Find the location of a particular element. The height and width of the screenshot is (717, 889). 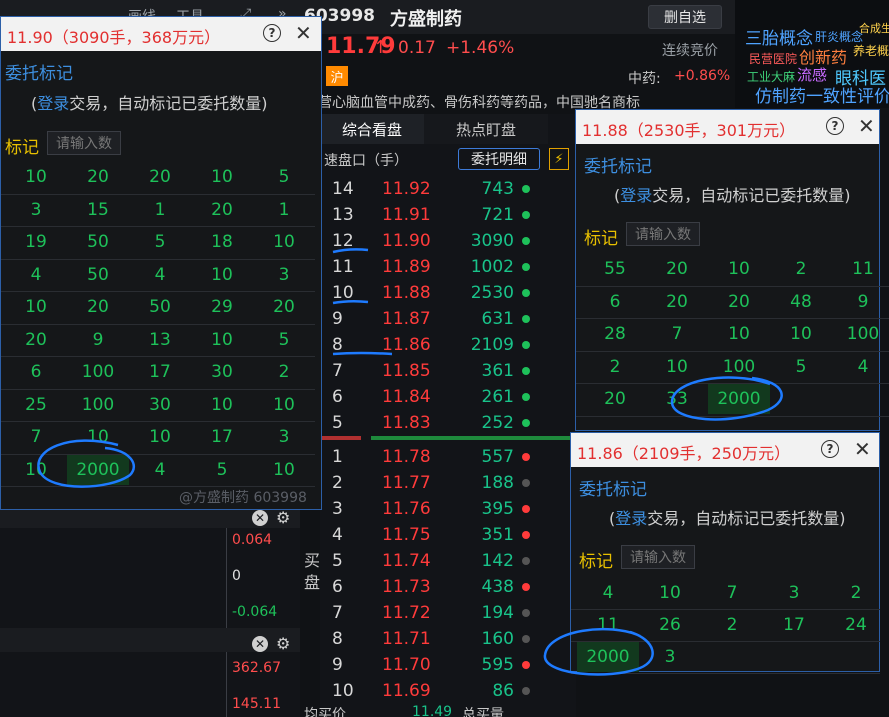

order-book-row: 11 11.89 1002 is located at coordinates (448, 267).